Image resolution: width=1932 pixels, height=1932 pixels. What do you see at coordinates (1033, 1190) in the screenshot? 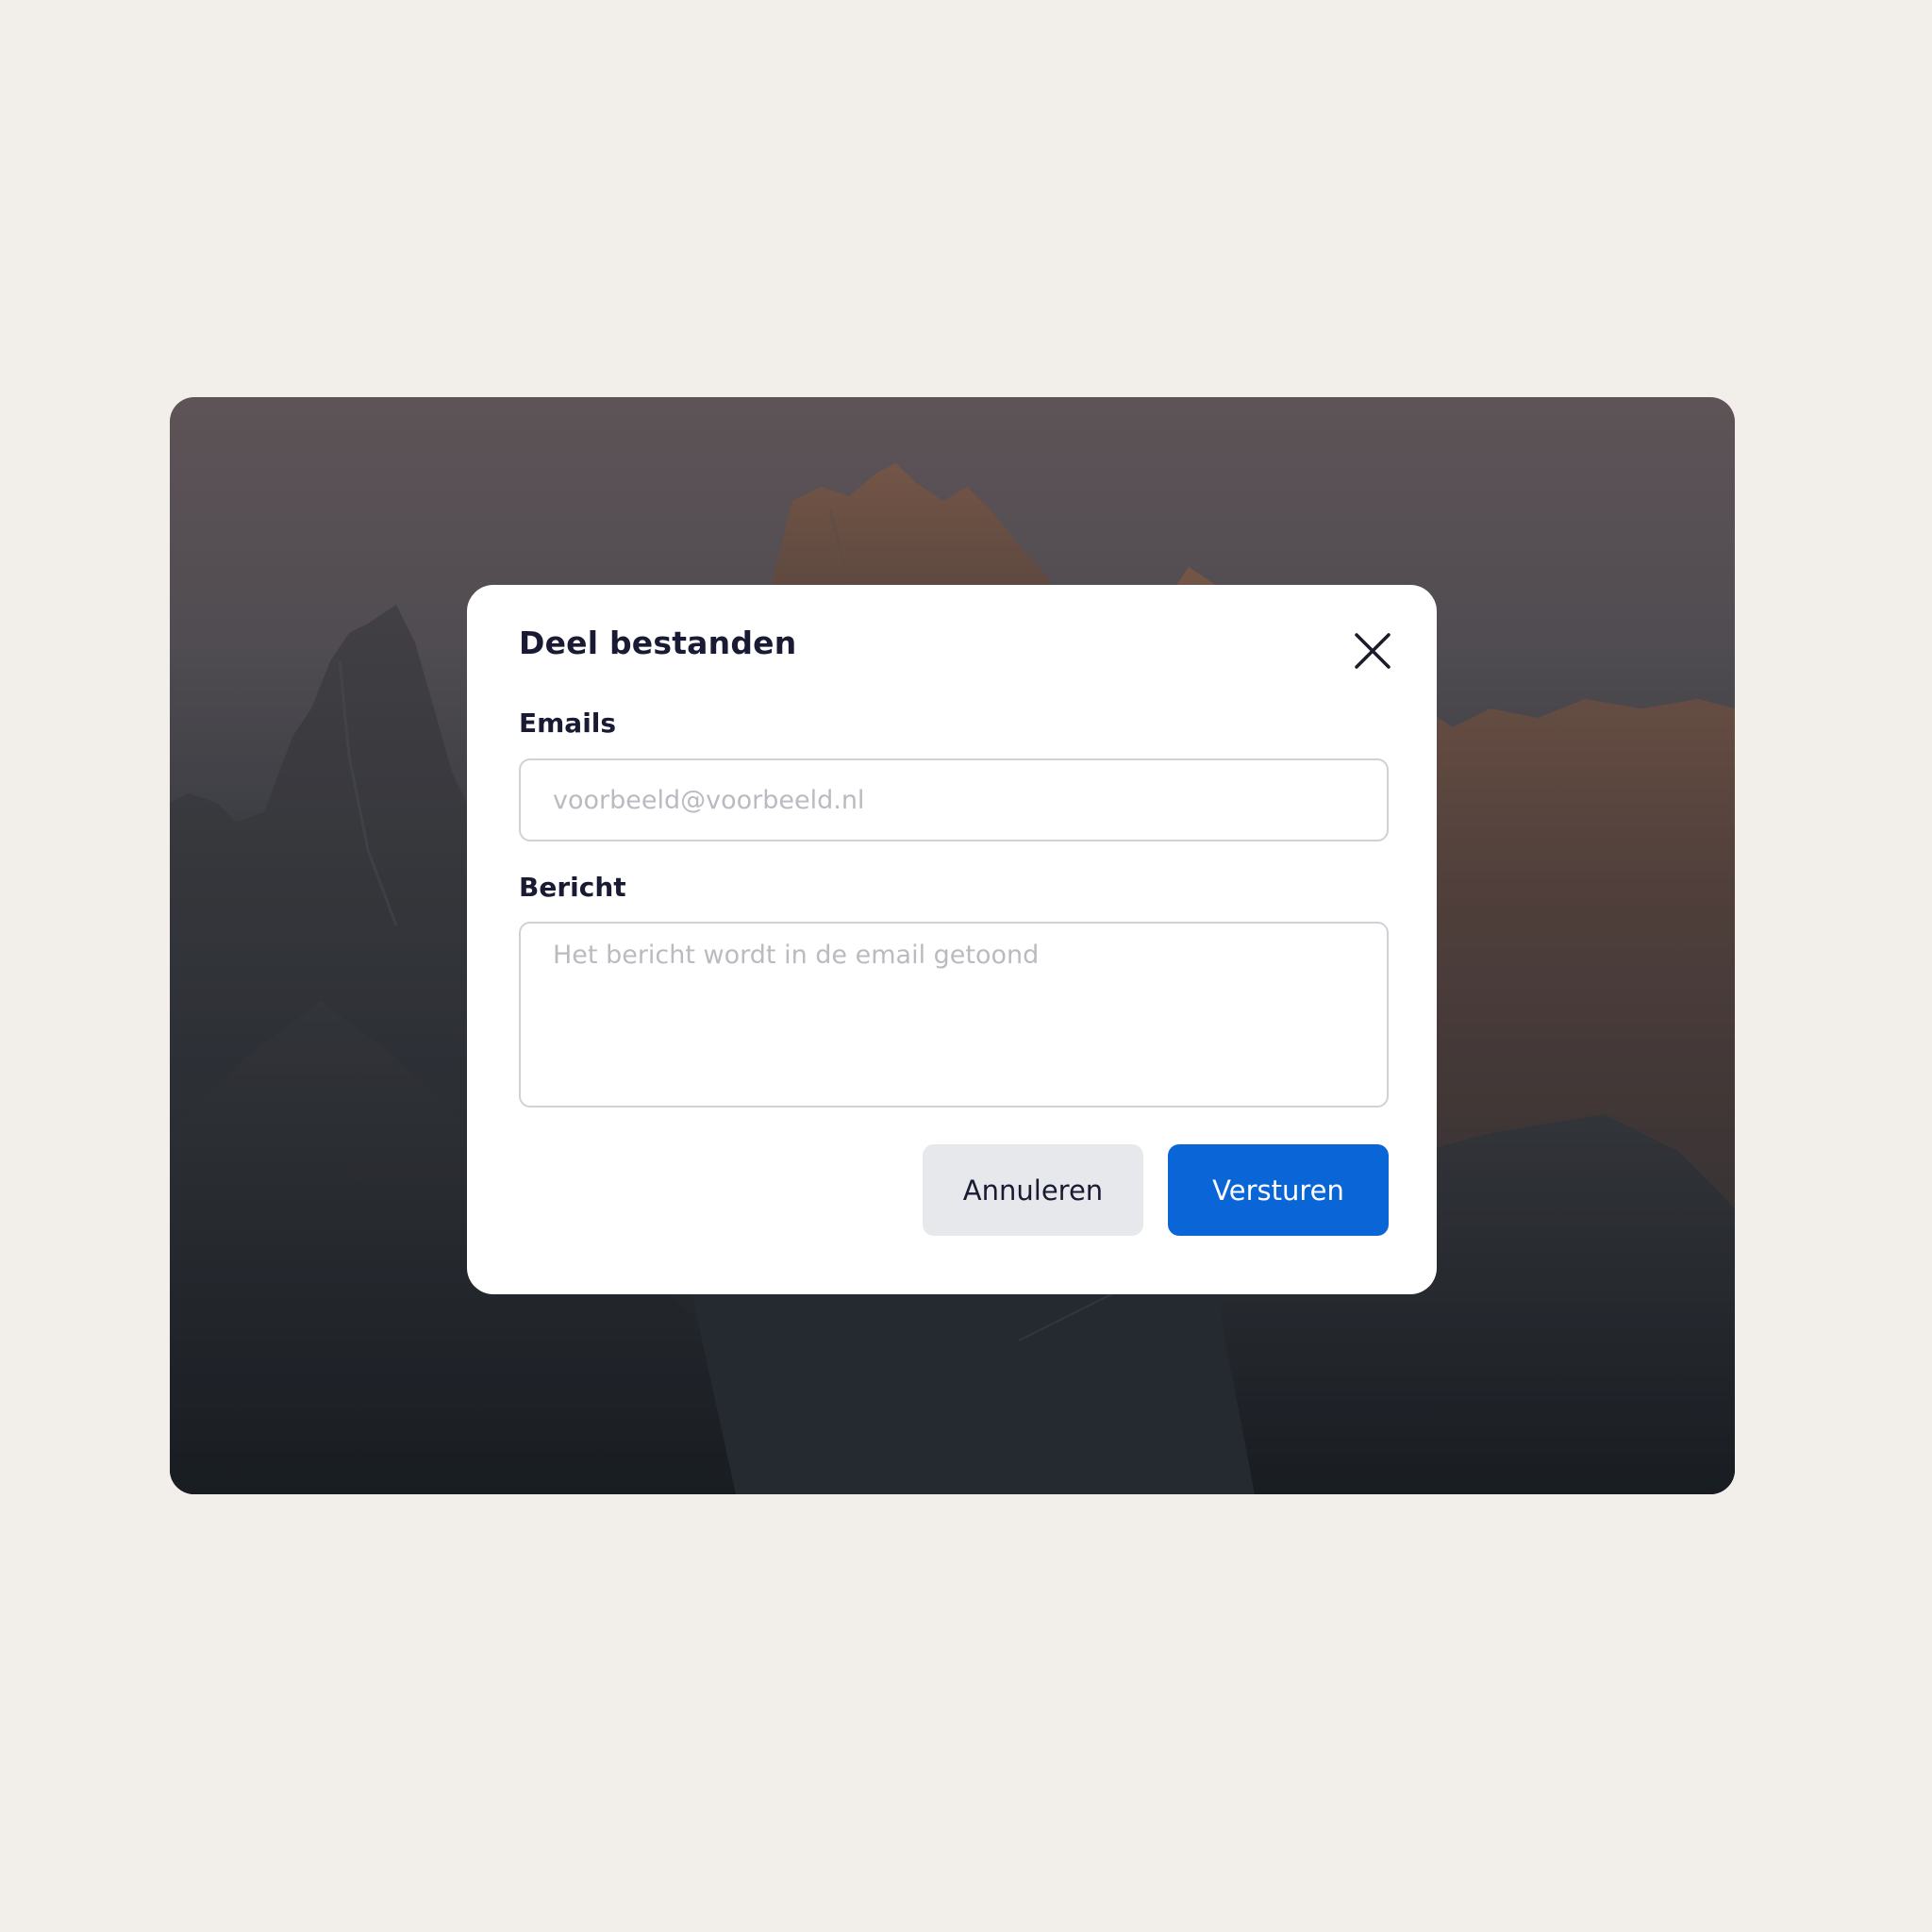
I see `cancel-button: Annuleren` at bounding box center [1033, 1190].